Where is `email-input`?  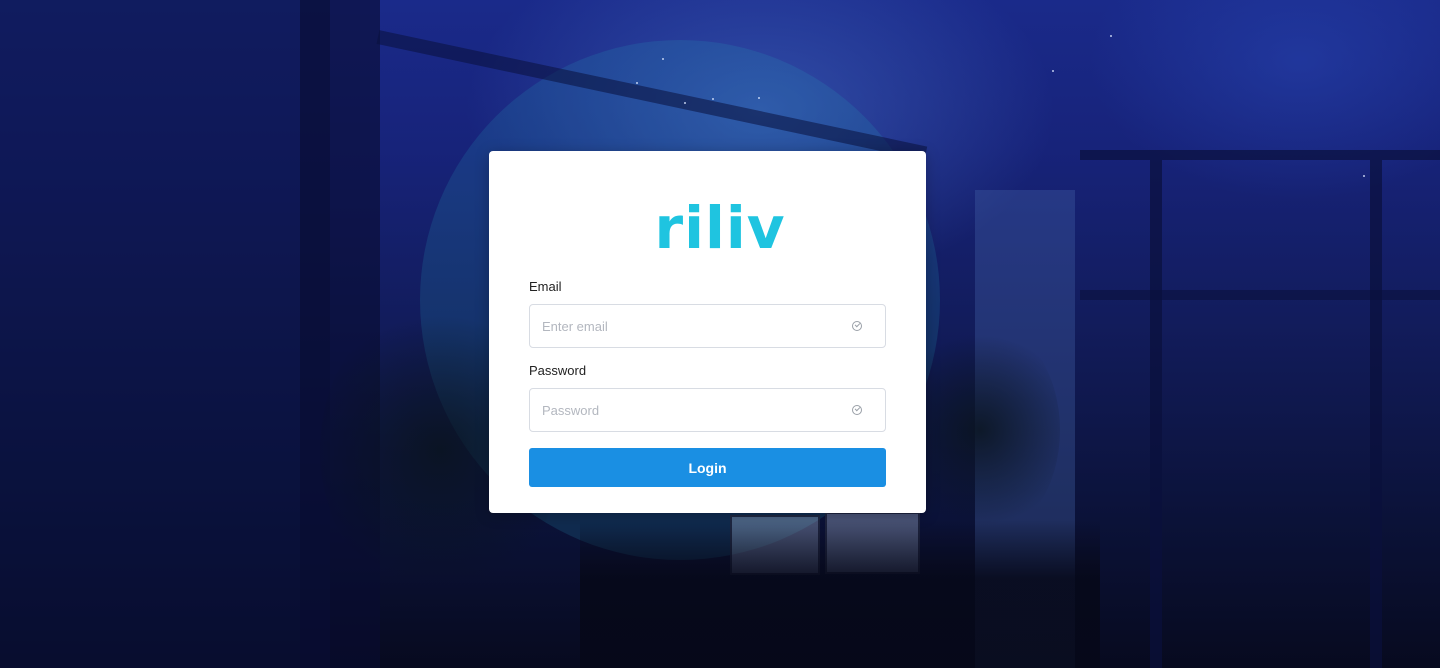
email-input is located at coordinates (707, 326).